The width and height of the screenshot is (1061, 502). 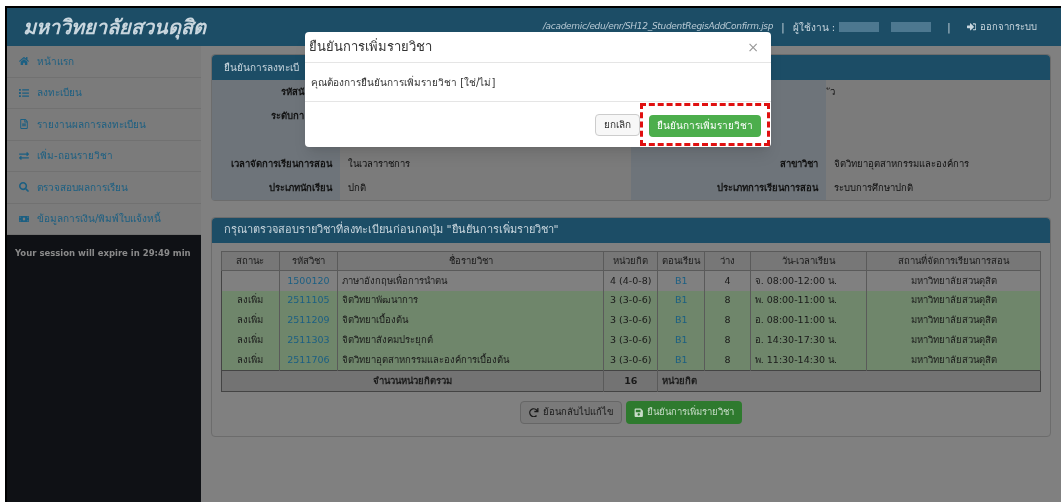 What do you see at coordinates (728, 164) in the screenshot?
I see `field-label: สาขาวิชา` at bounding box center [728, 164].